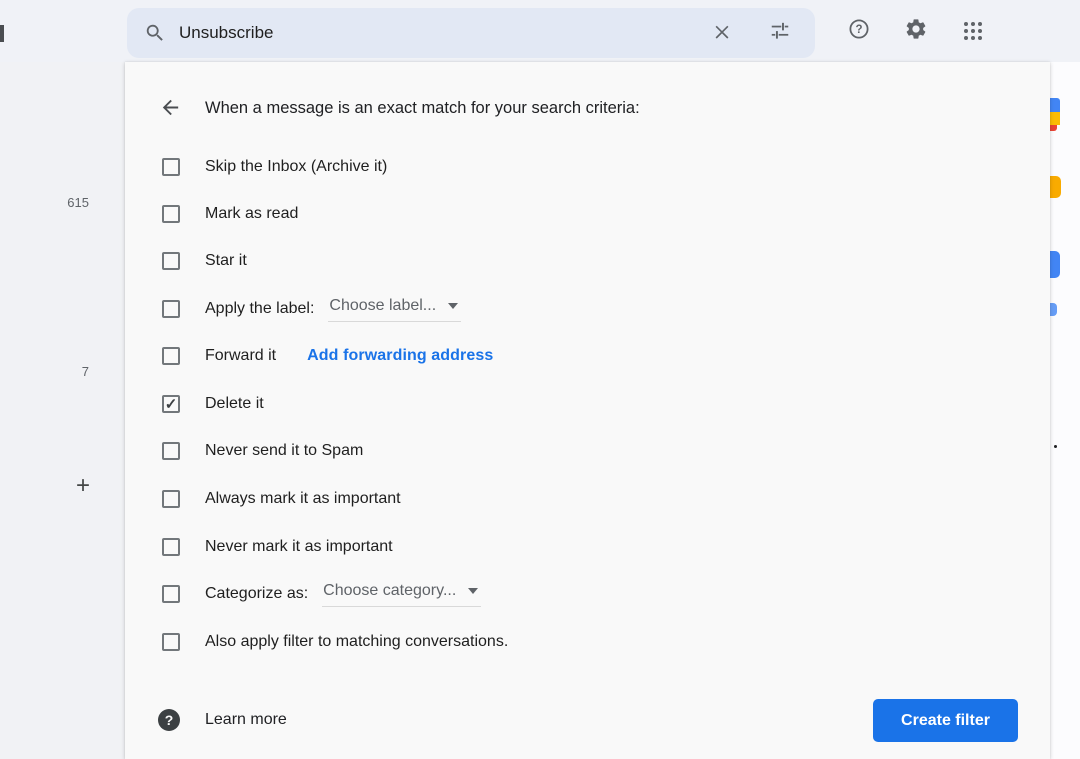 This screenshot has height=759, width=1080. I want to click on filter-option-row: Mark as read, so click(587, 214).